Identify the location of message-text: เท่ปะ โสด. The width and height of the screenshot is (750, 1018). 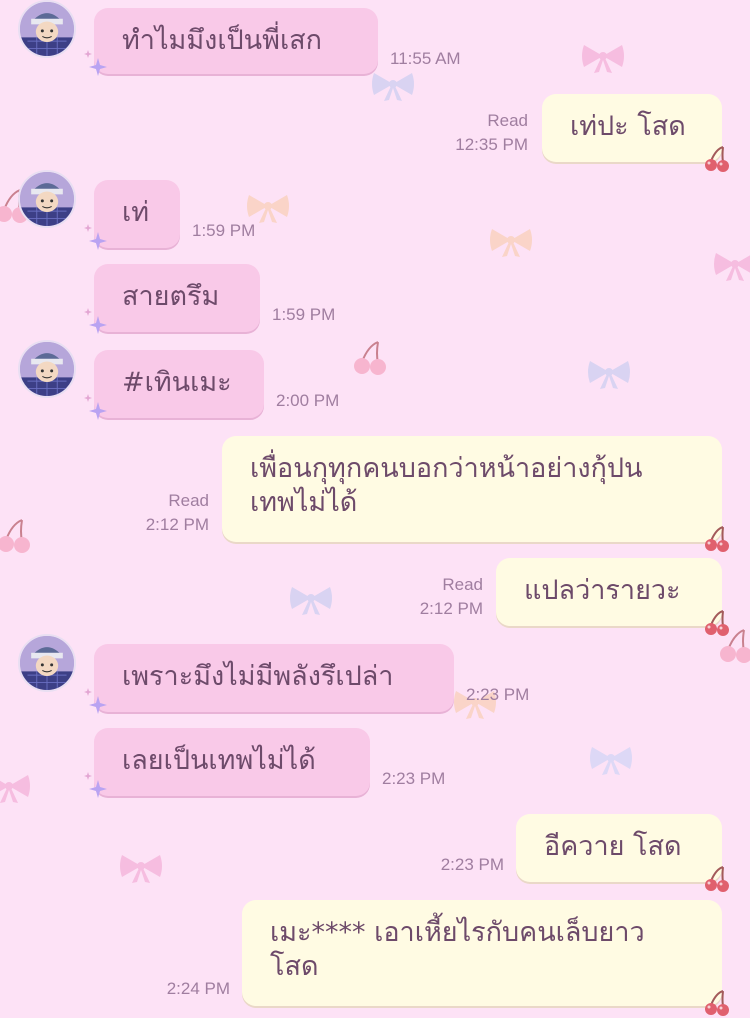
(628, 126).